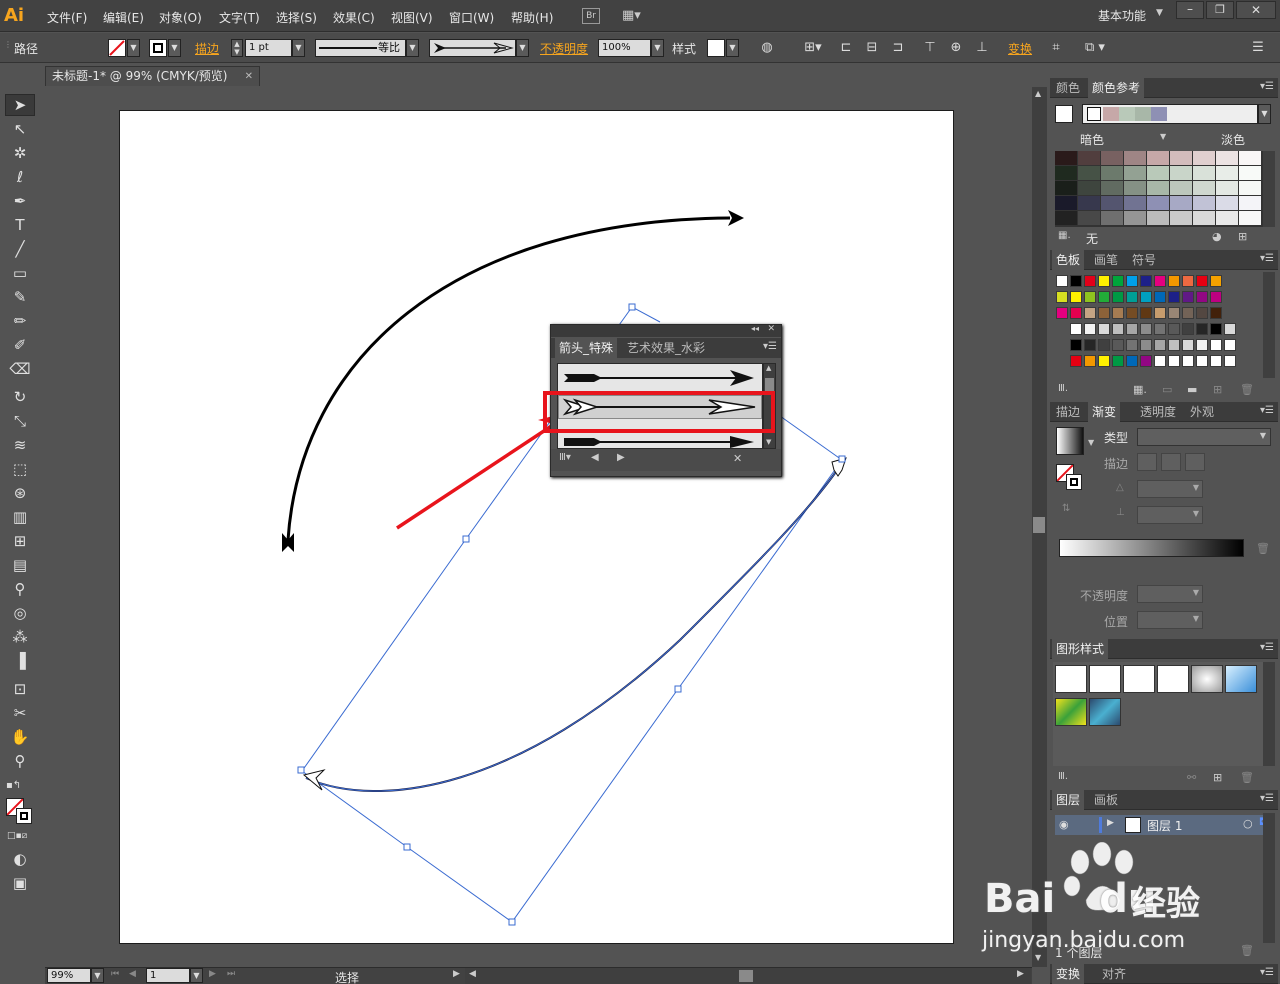 This screenshot has width=1280, height=984. What do you see at coordinates (1110, 823) in the screenshot?
I see `expand-layer-icon: ▶` at bounding box center [1110, 823].